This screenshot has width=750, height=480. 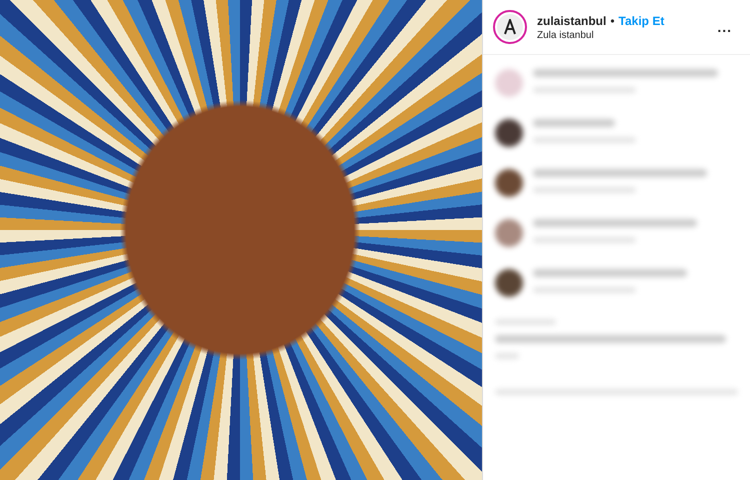 I want to click on username: zulaistanbul, so click(x=571, y=21).